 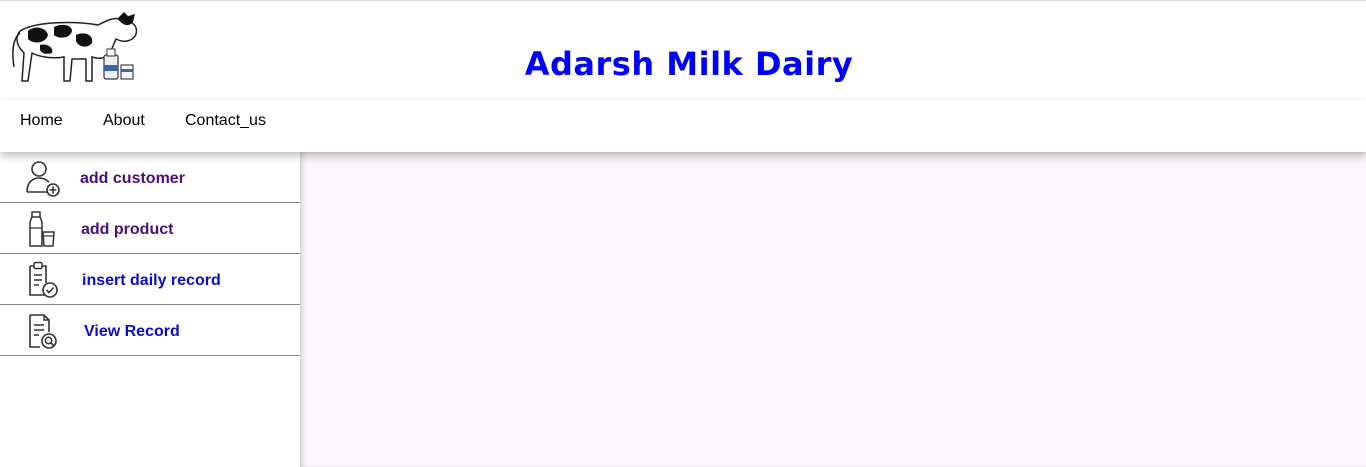 I want to click on sidebar-item-label: add product, so click(x=127, y=229).